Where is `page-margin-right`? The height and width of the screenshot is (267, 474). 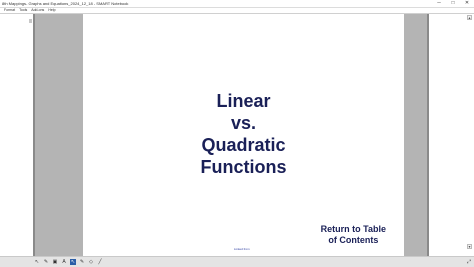 page-margin-right is located at coordinates (416, 135).